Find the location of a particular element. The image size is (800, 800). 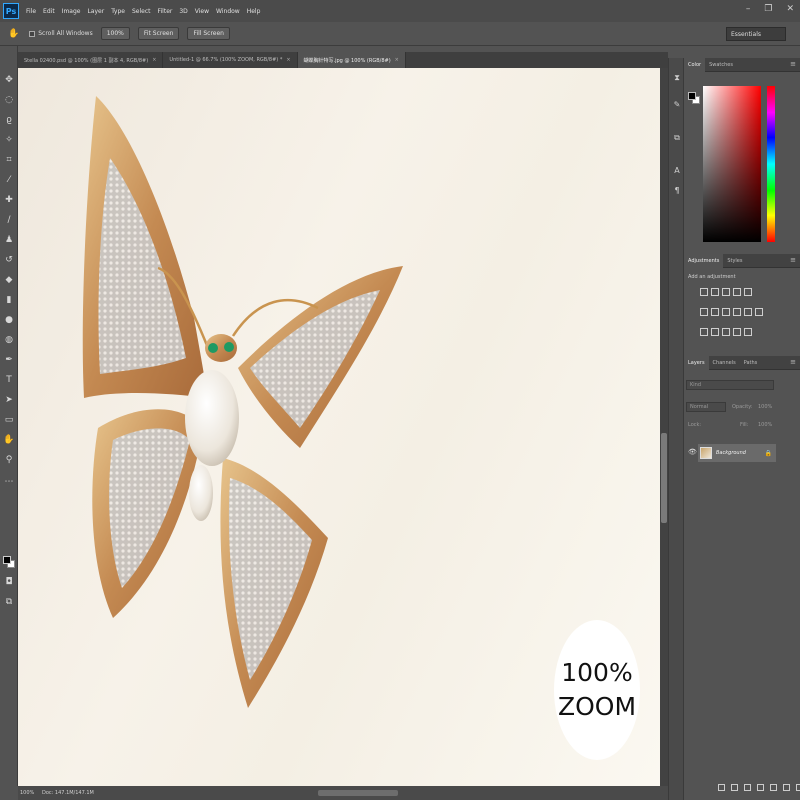

screen-mode-icon: ⧉ is located at coordinates (9, 602).